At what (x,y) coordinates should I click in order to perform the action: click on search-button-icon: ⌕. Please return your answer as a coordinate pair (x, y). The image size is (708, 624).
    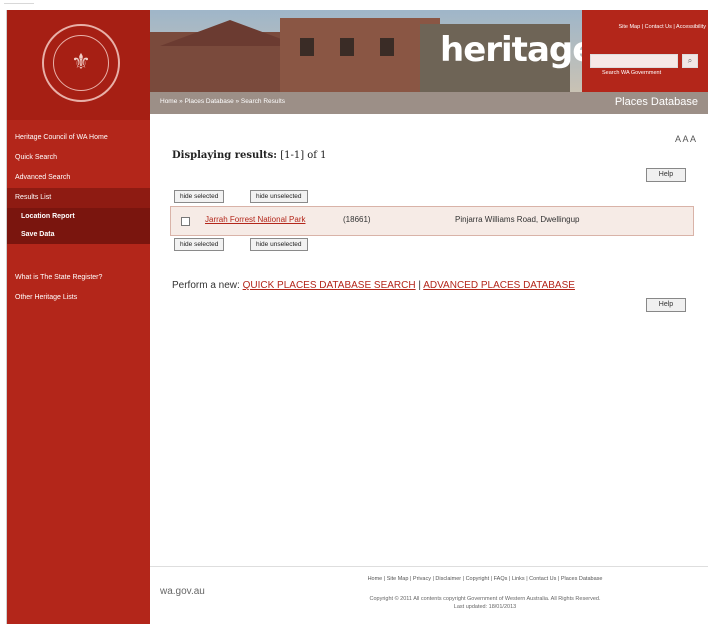
    Looking at the image, I should click on (690, 61).